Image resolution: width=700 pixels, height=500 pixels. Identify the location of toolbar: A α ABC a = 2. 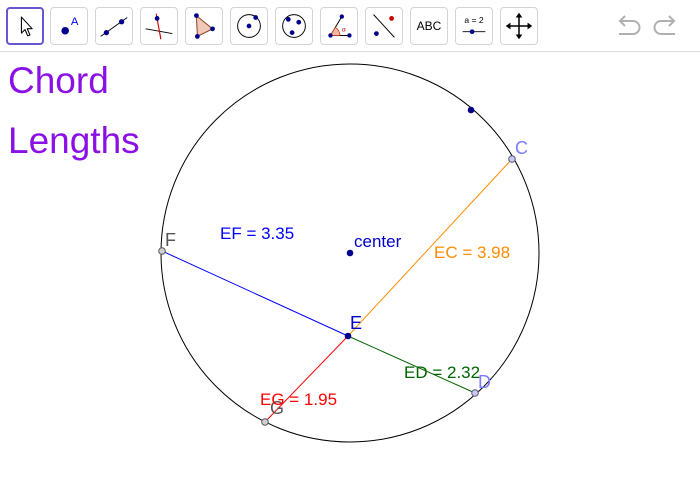
(350, 26).